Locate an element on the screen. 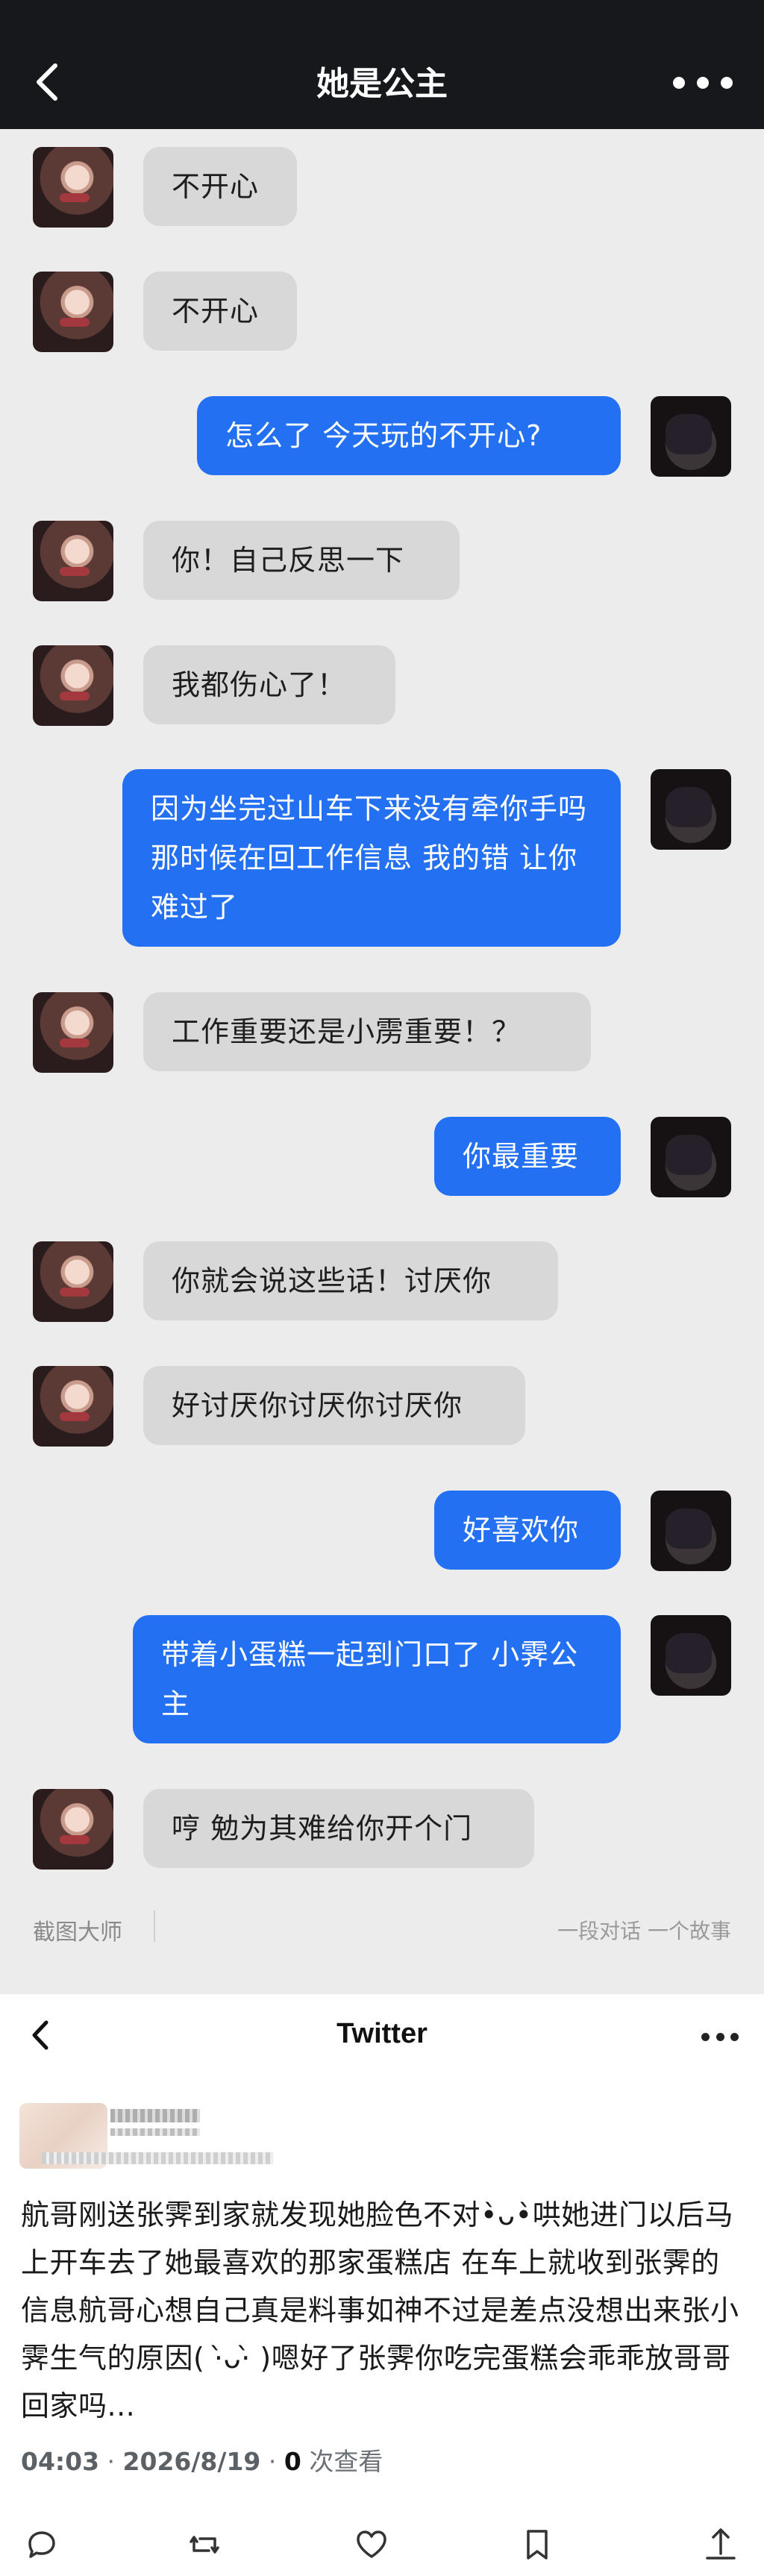 The width and height of the screenshot is (764, 2576). bookmark-button is located at coordinates (537, 2544).